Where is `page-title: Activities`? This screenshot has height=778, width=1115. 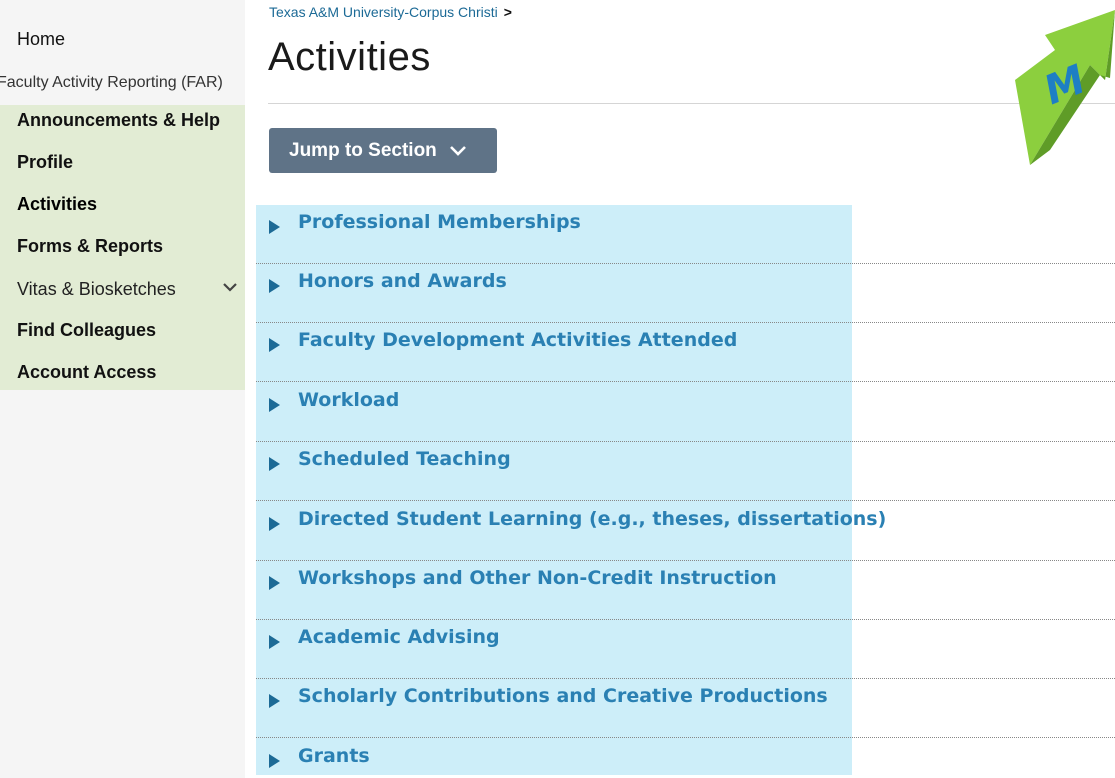
page-title: Activities is located at coordinates (349, 57).